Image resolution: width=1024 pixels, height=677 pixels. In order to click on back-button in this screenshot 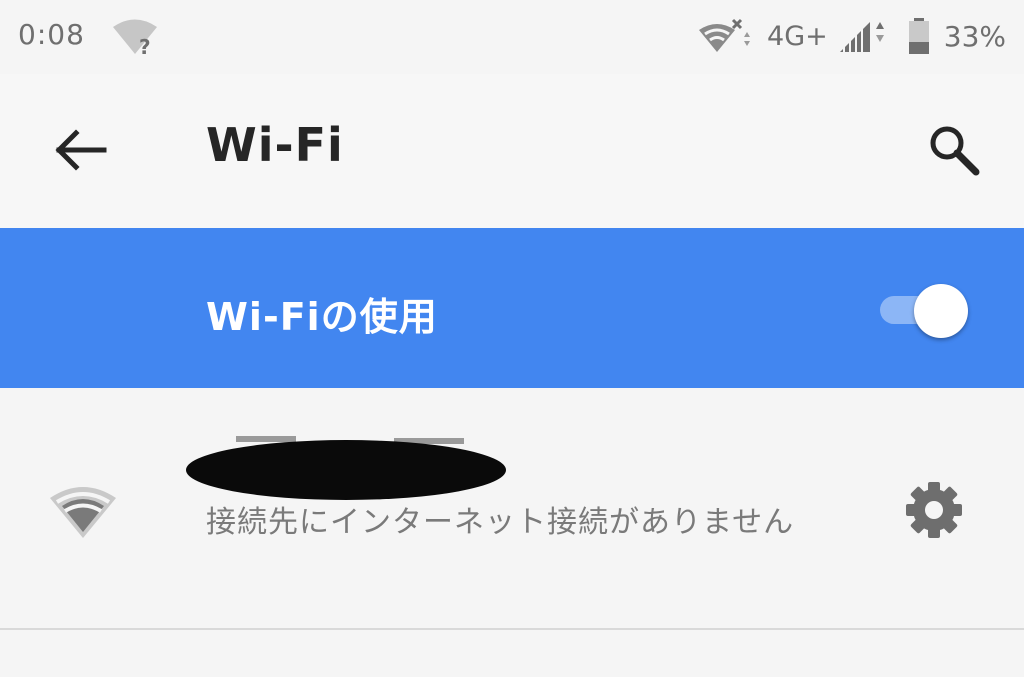, I will do `click(81, 152)`.